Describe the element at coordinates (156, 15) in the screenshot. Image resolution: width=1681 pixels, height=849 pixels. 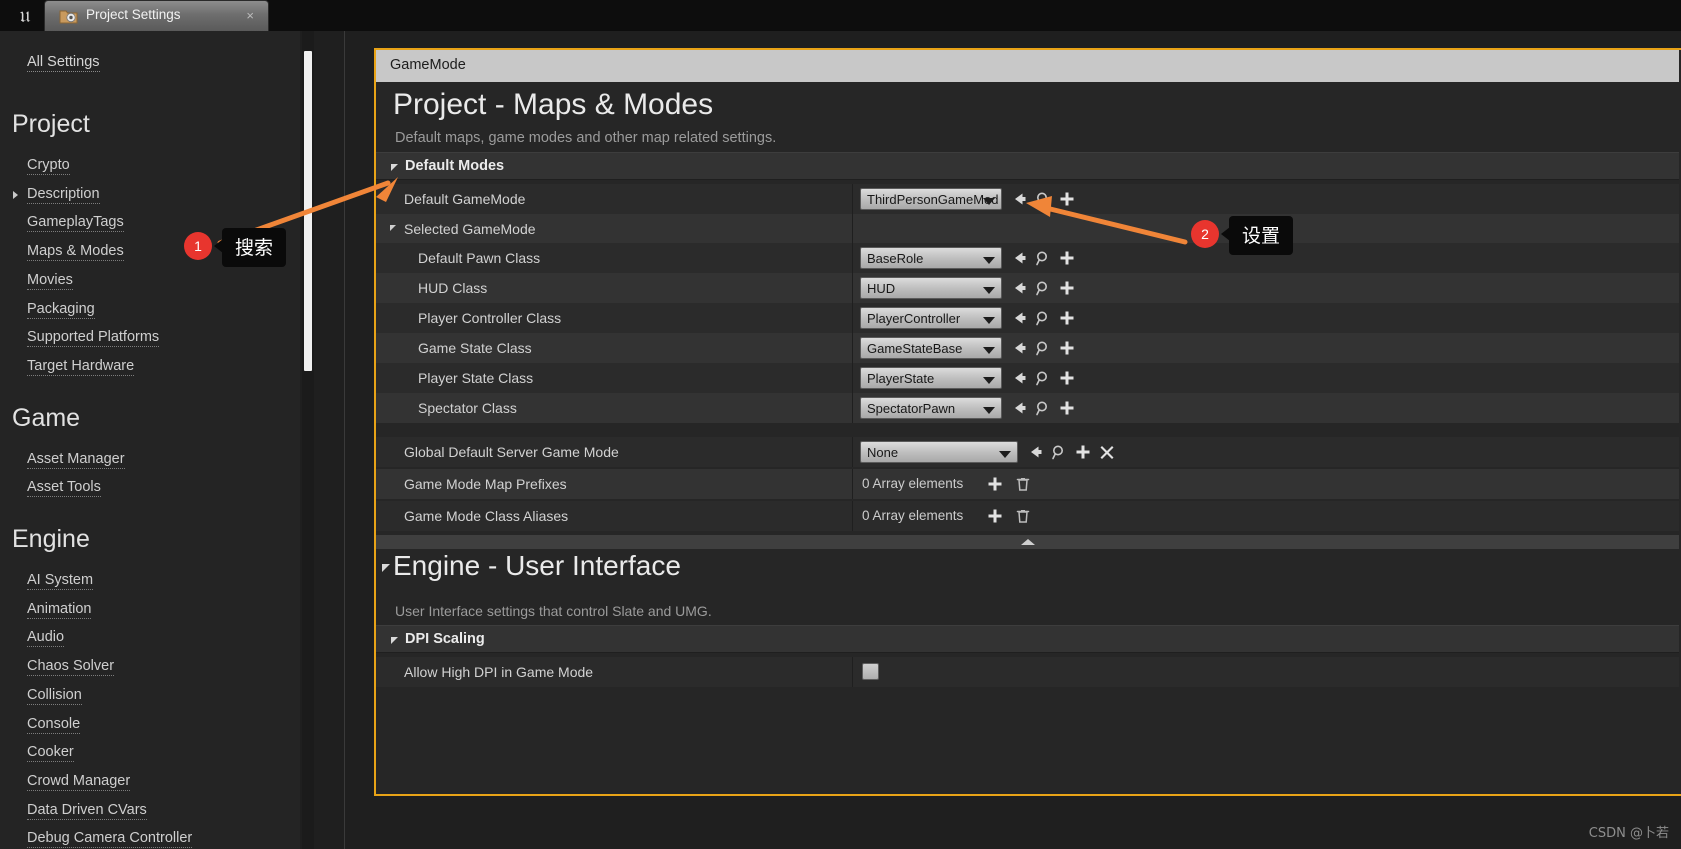
I see `tab-project-settings: Project Settings ×` at that location.